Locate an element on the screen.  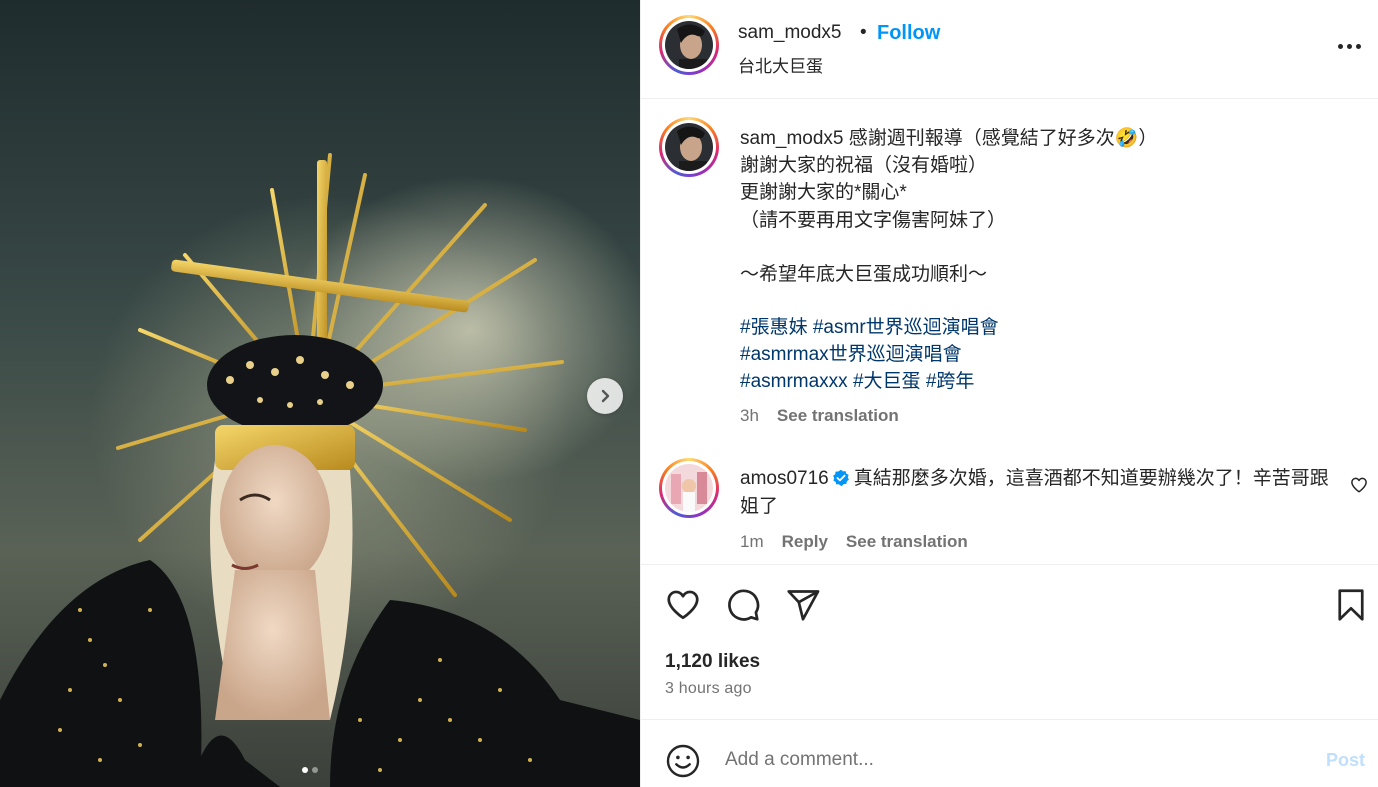
caption-username: sam_modx5 is located at coordinates (792, 138).